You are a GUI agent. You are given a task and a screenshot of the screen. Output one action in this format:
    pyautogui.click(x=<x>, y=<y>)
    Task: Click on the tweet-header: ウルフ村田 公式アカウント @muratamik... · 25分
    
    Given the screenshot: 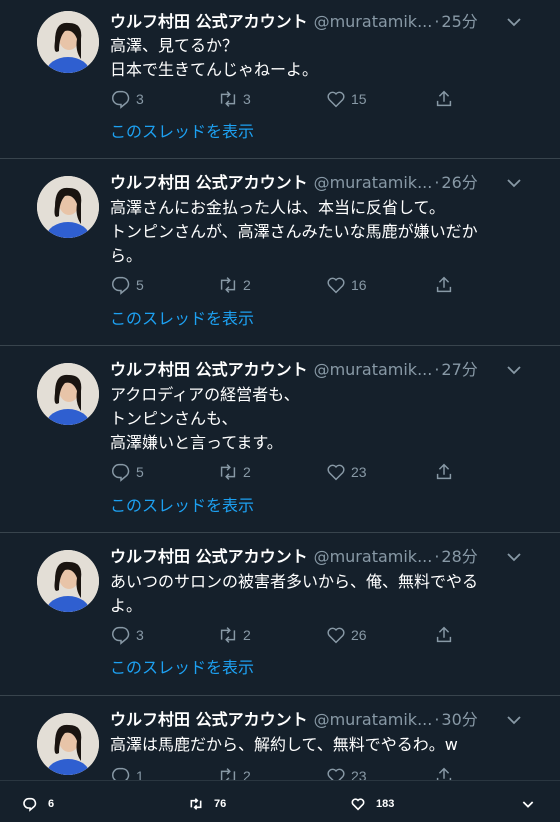 What is the action you would take?
    pyautogui.click(x=315, y=22)
    